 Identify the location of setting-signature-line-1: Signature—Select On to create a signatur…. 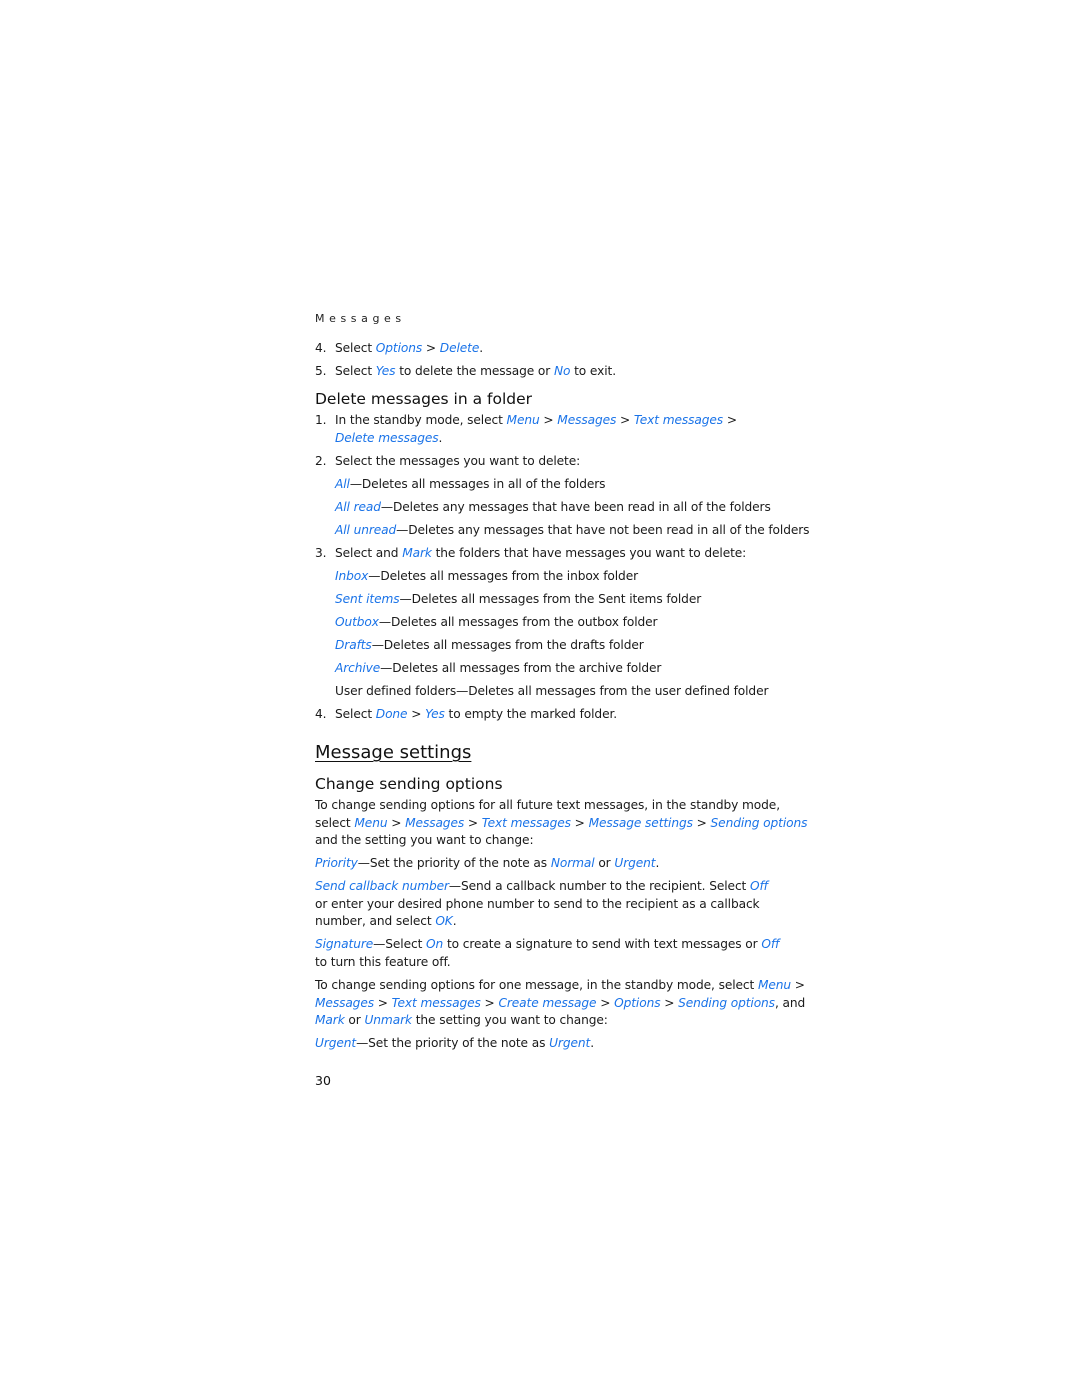
(547, 944).